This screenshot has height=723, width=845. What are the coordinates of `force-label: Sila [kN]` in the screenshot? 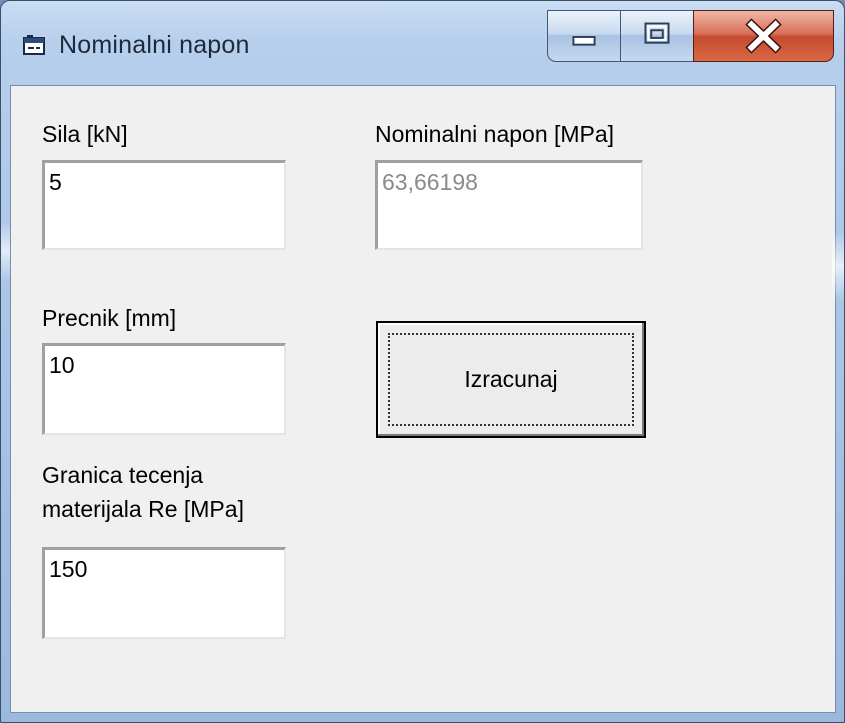 It's located at (85, 134).